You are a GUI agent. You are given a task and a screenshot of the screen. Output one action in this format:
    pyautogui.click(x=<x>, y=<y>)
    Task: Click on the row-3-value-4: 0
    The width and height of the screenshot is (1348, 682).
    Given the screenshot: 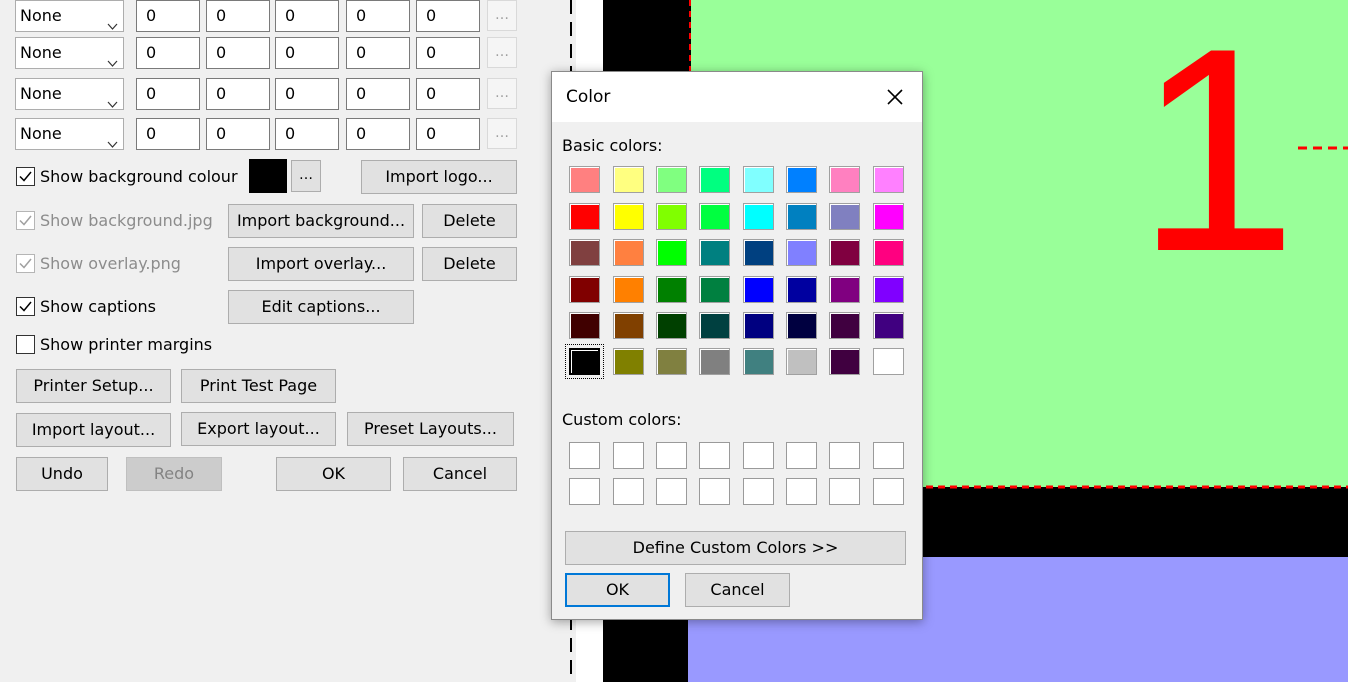 What is the action you would take?
    pyautogui.click(x=378, y=94)
    